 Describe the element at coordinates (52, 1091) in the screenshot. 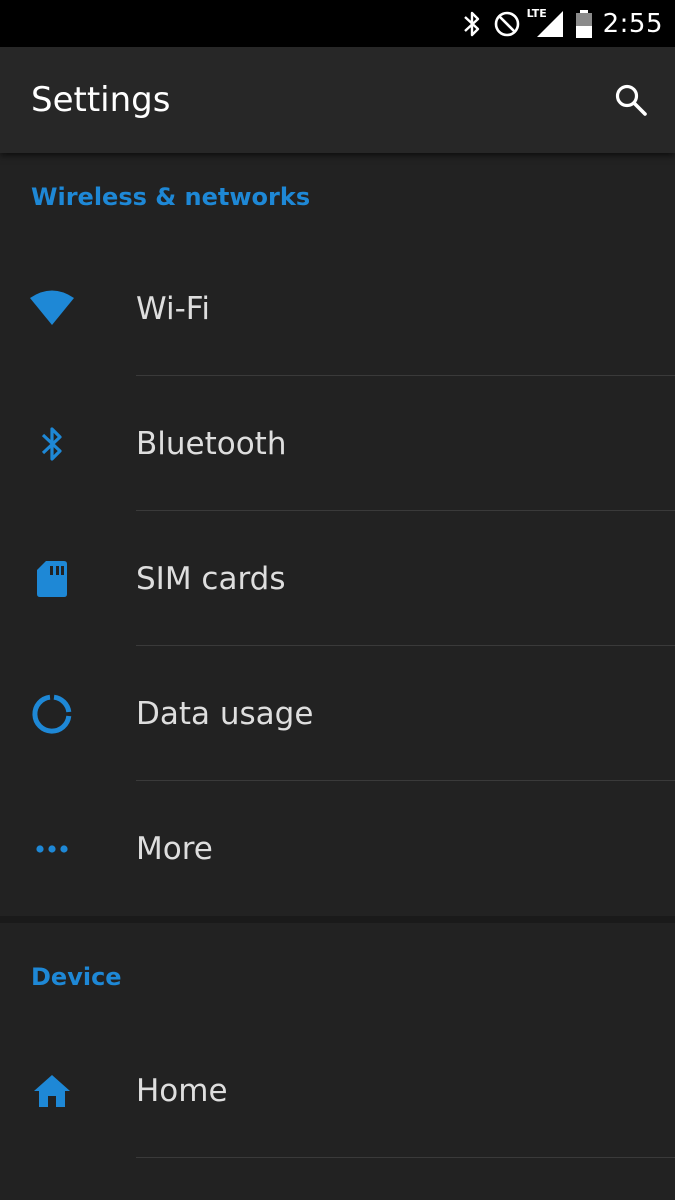

I see `home-icon` at that location.